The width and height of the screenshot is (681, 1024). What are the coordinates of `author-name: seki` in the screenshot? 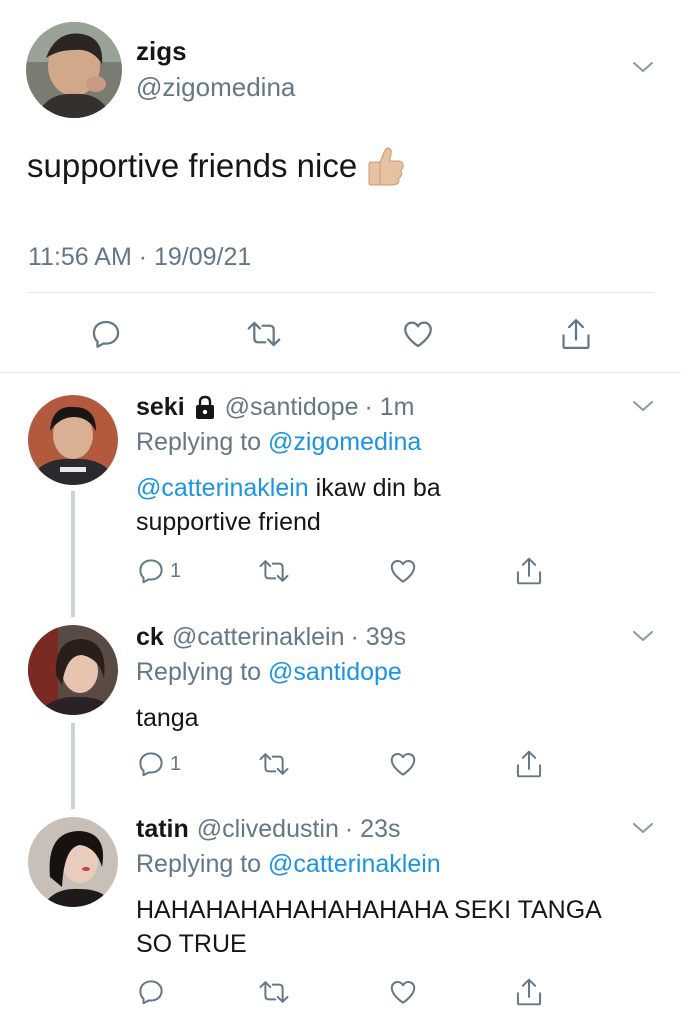 It's located at (160, 407).